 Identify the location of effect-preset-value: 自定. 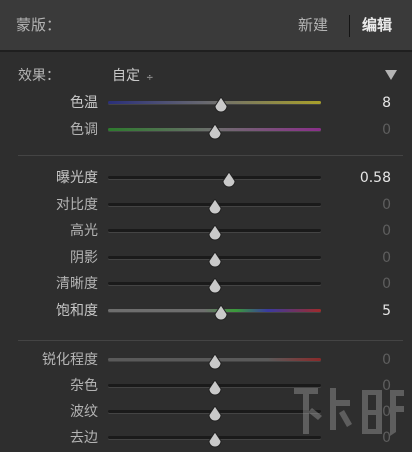
(126, 76).